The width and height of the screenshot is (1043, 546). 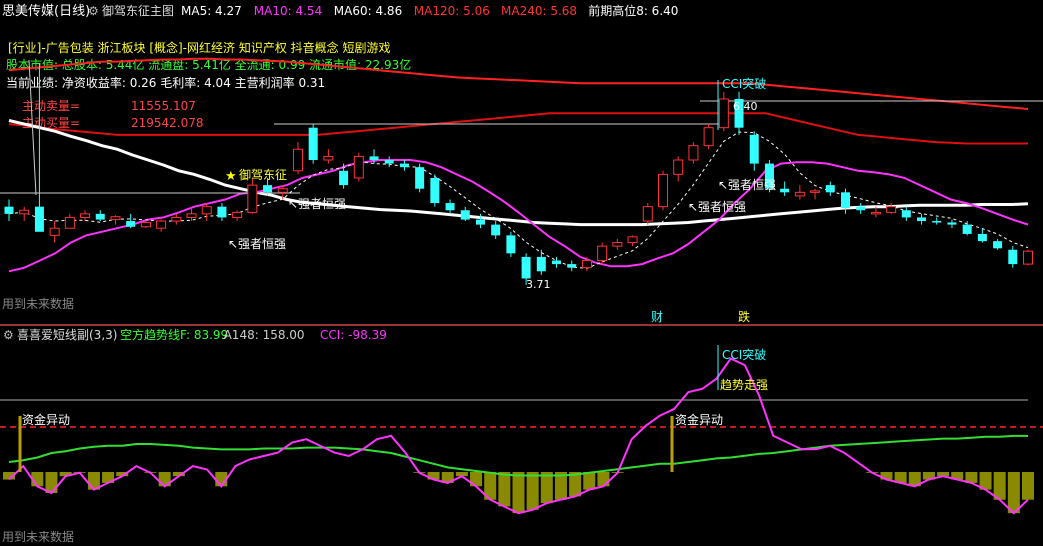 What do you see at coordinates (744, 316) in the screenshot?
I see `die-label: 跌` at bounding box center [744, 316].